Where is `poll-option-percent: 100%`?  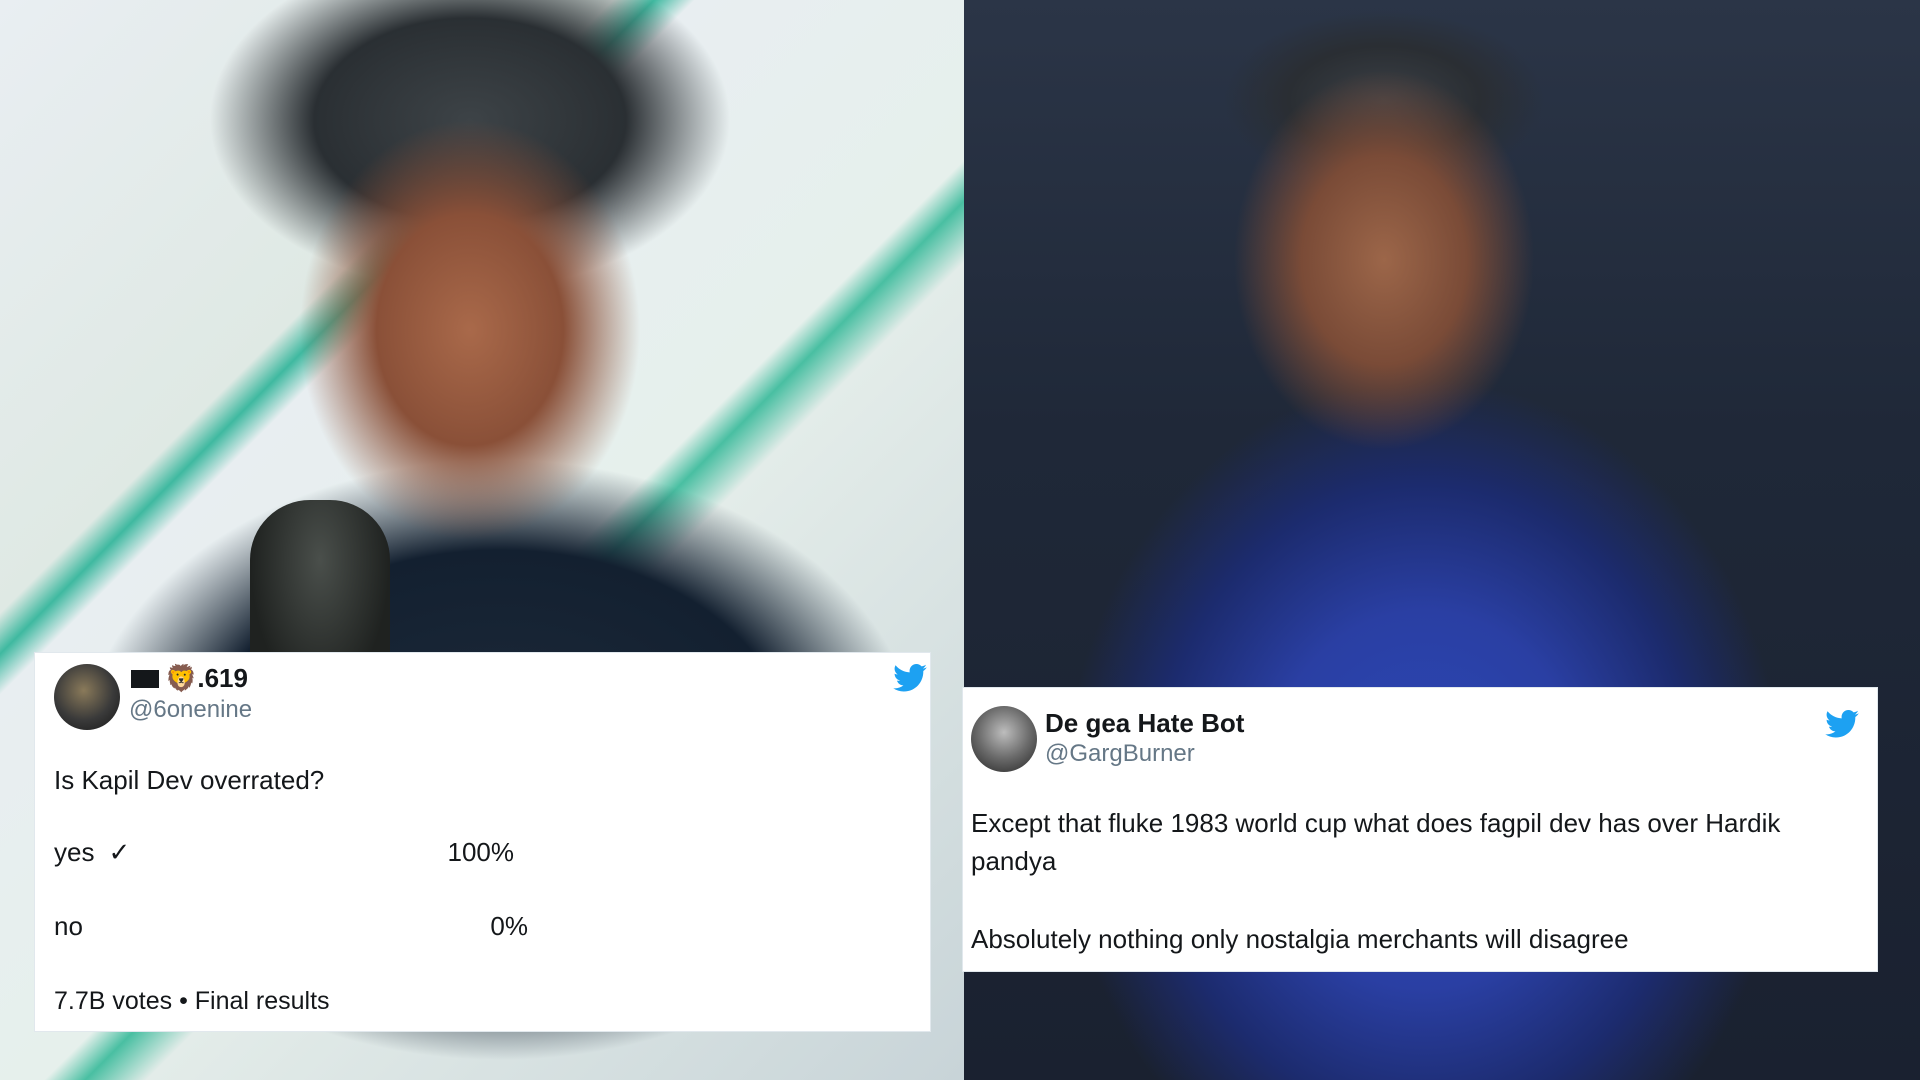 poll-option-percent: 100% is located at coordinates (481, 852).